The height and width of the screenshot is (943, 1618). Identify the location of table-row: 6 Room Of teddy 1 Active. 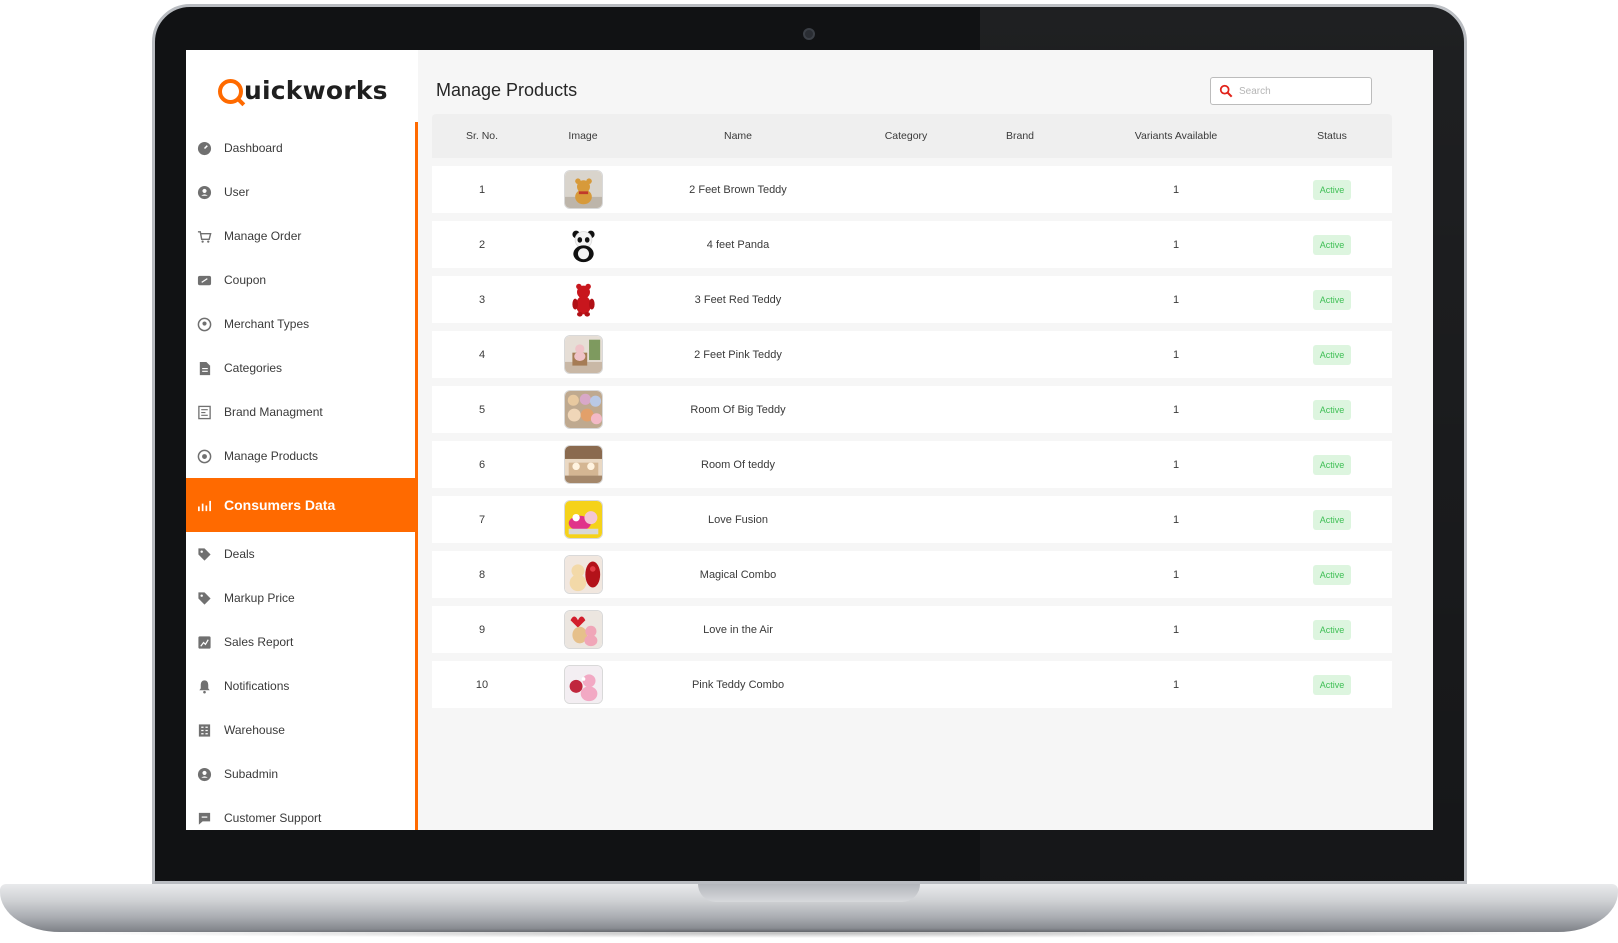
(912, 464).